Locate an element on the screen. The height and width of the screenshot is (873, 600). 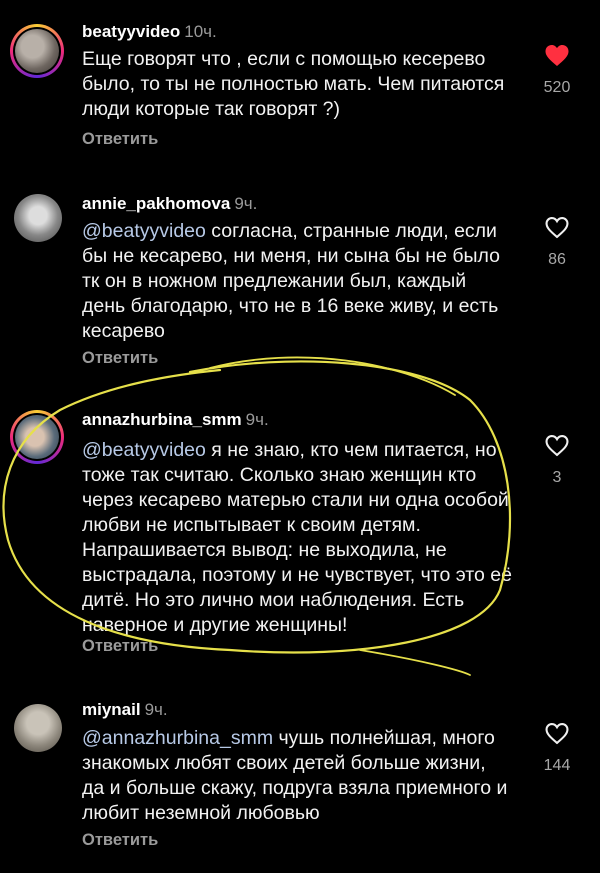
comment-header: beatyyvideo 10ч. is located at coordinates (149, 32).